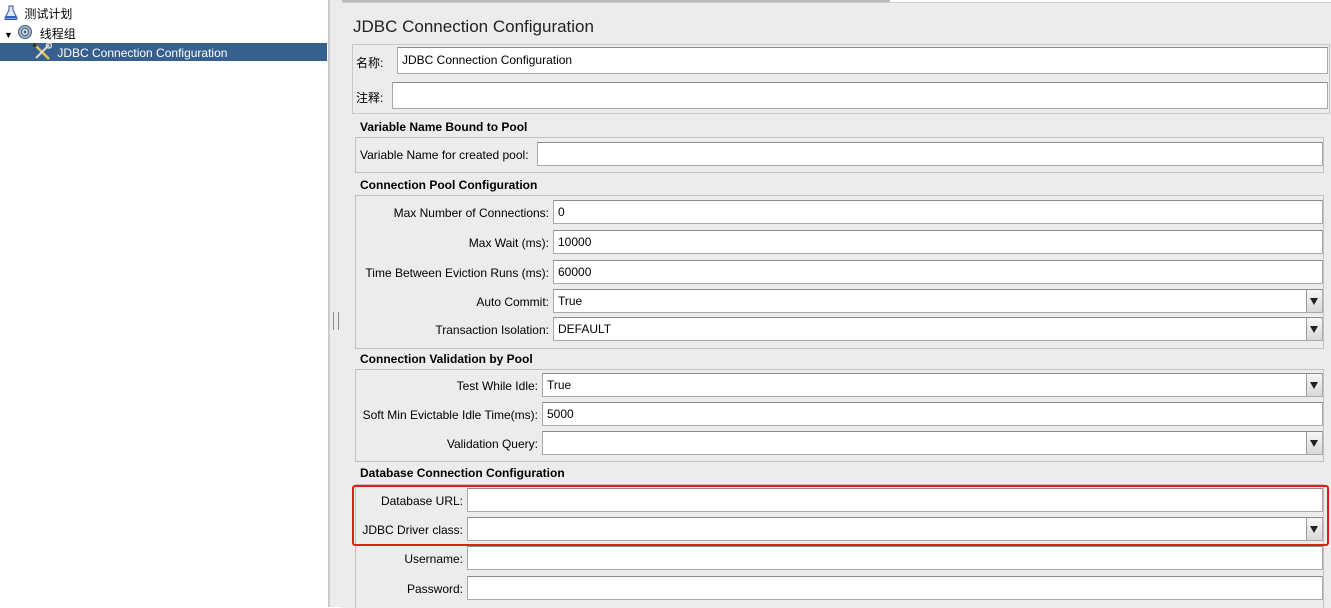 Image resolution: width=1331 pixels, height=608 pixels. What do you see at coordinates (370, 98) in the screenshot?
I see `comment-label: 注释:` at bounding box center [370, 98].